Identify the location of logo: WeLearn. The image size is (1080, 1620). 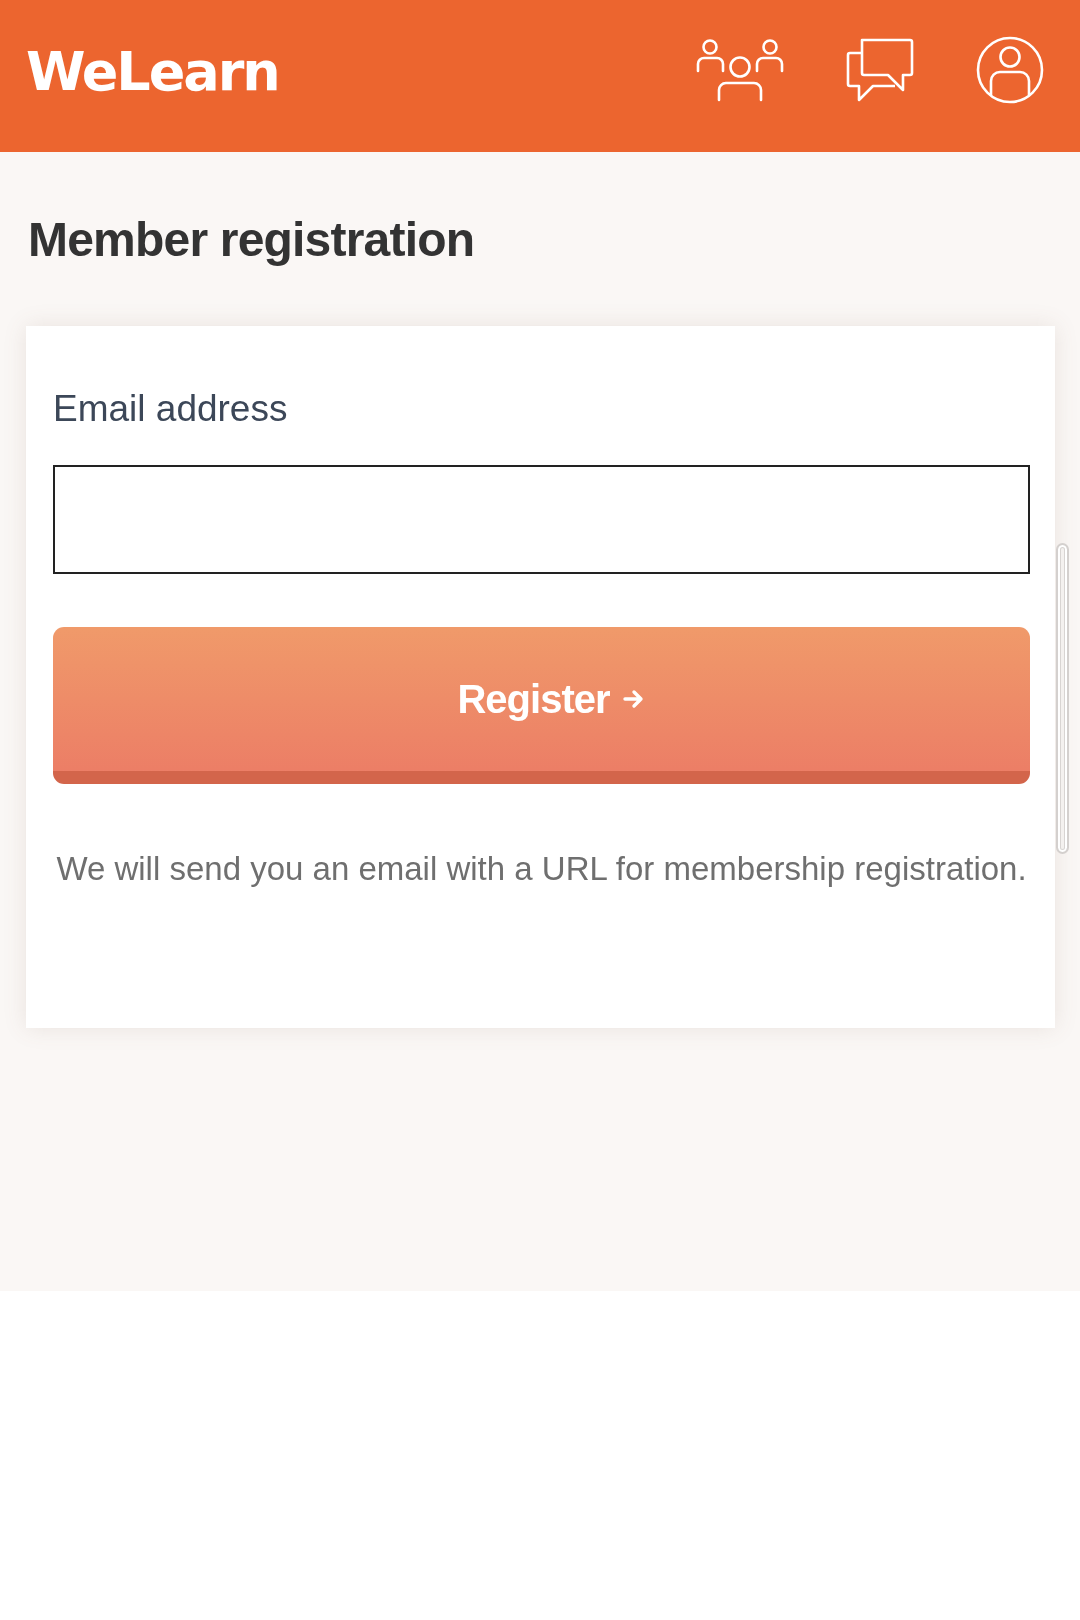
(152, 72).